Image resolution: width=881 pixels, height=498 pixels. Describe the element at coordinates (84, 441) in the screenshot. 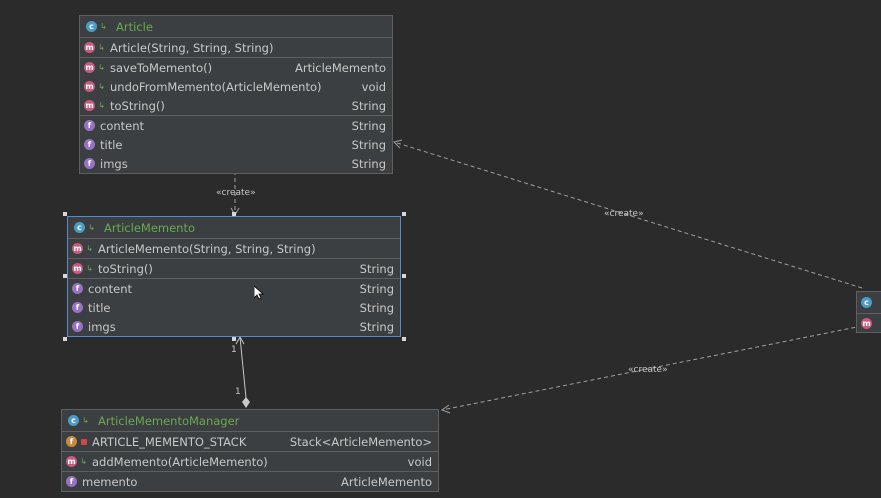

I see `private-visibility-icon` at that location.